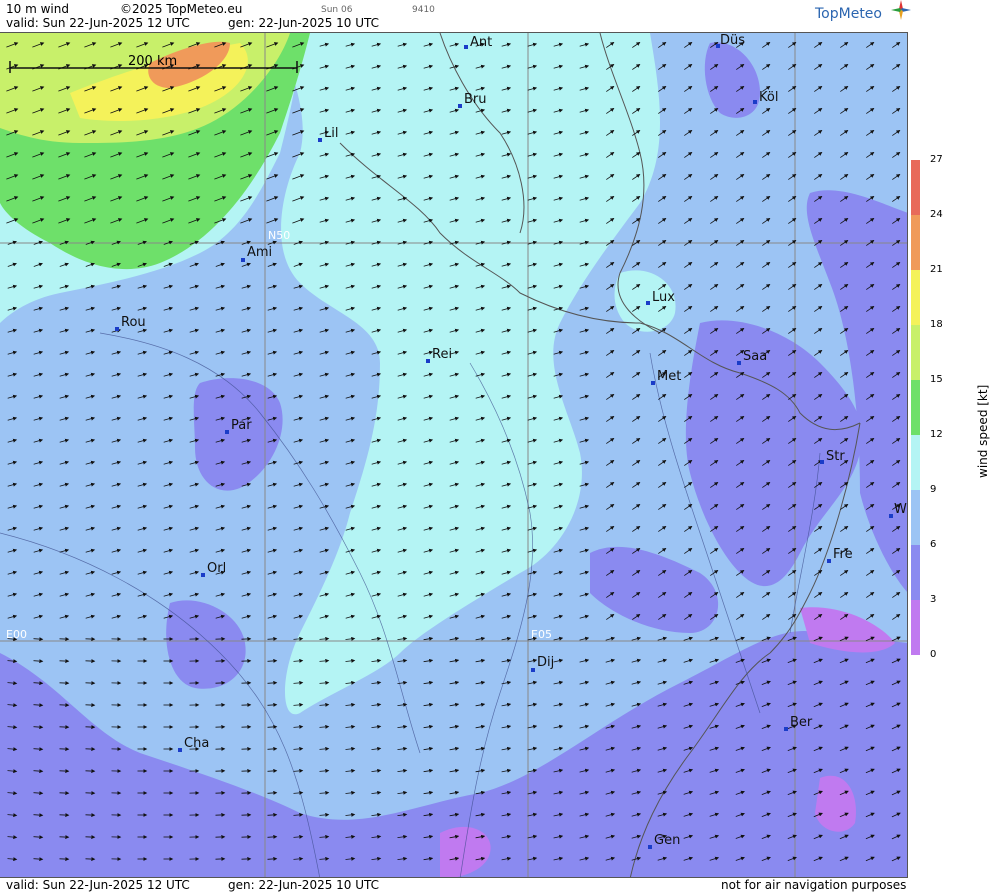  Describe the element at coordinates (304, 23) in the screenshot. I see `gen-time: gen: 22-Jun-2025 10 UTC` at that location.